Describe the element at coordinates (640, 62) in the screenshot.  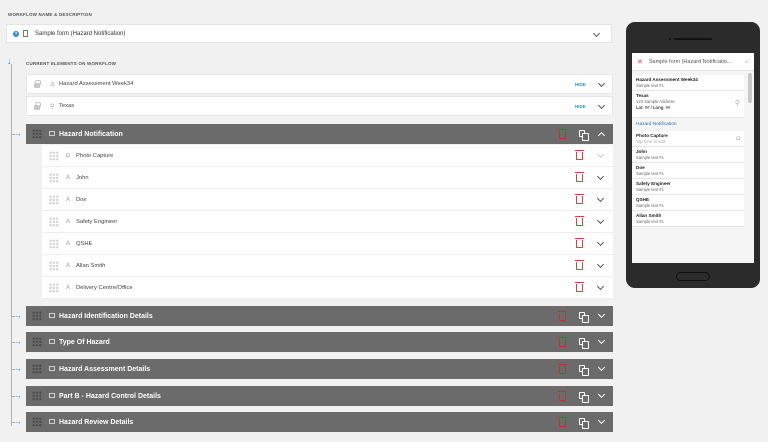
I see `close-icon: ✕` at that location.